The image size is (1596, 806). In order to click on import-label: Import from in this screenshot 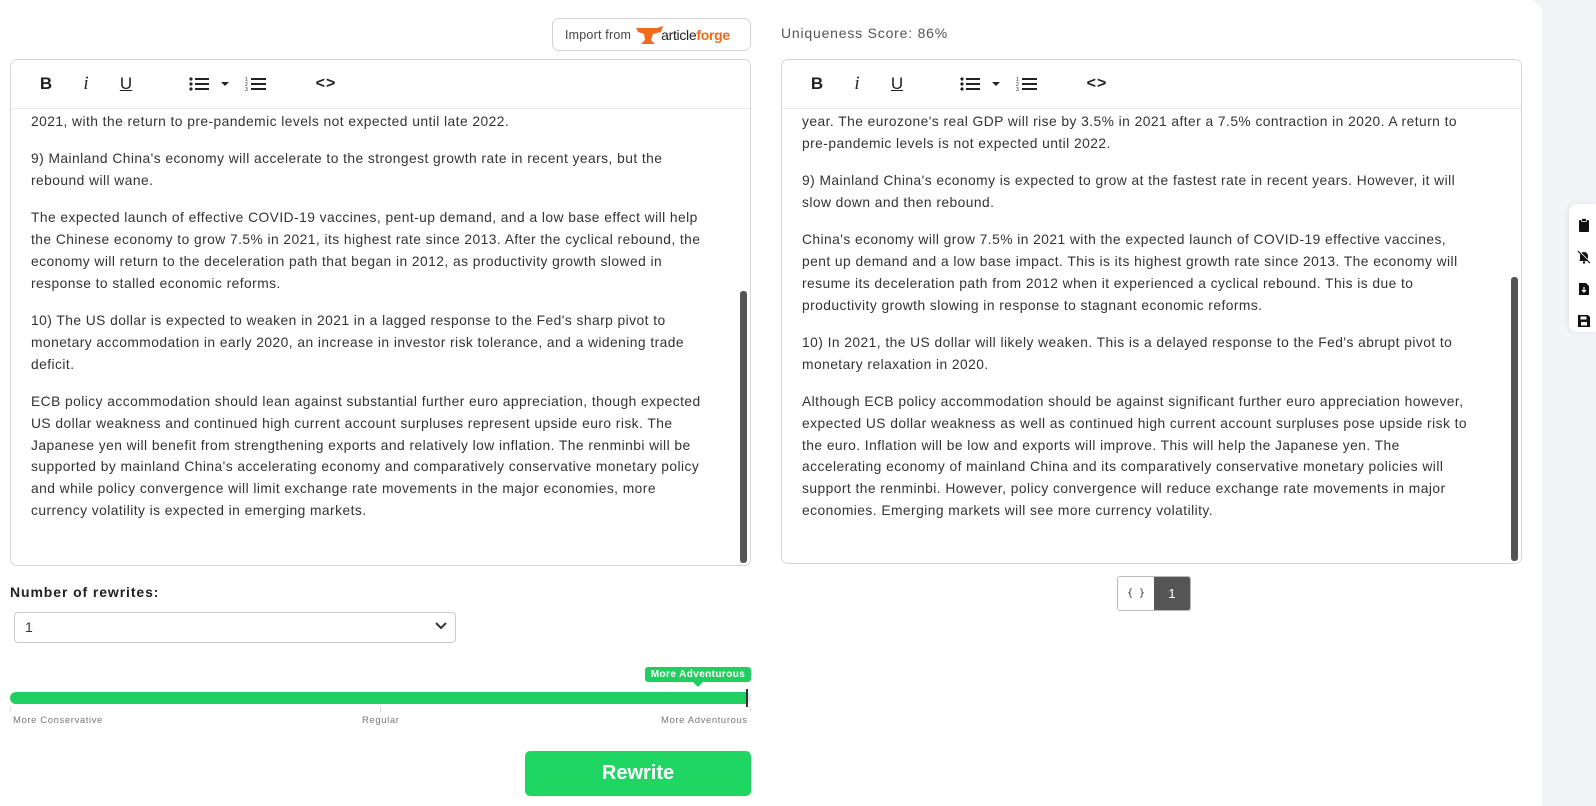, I will do `click(598, 34)`.